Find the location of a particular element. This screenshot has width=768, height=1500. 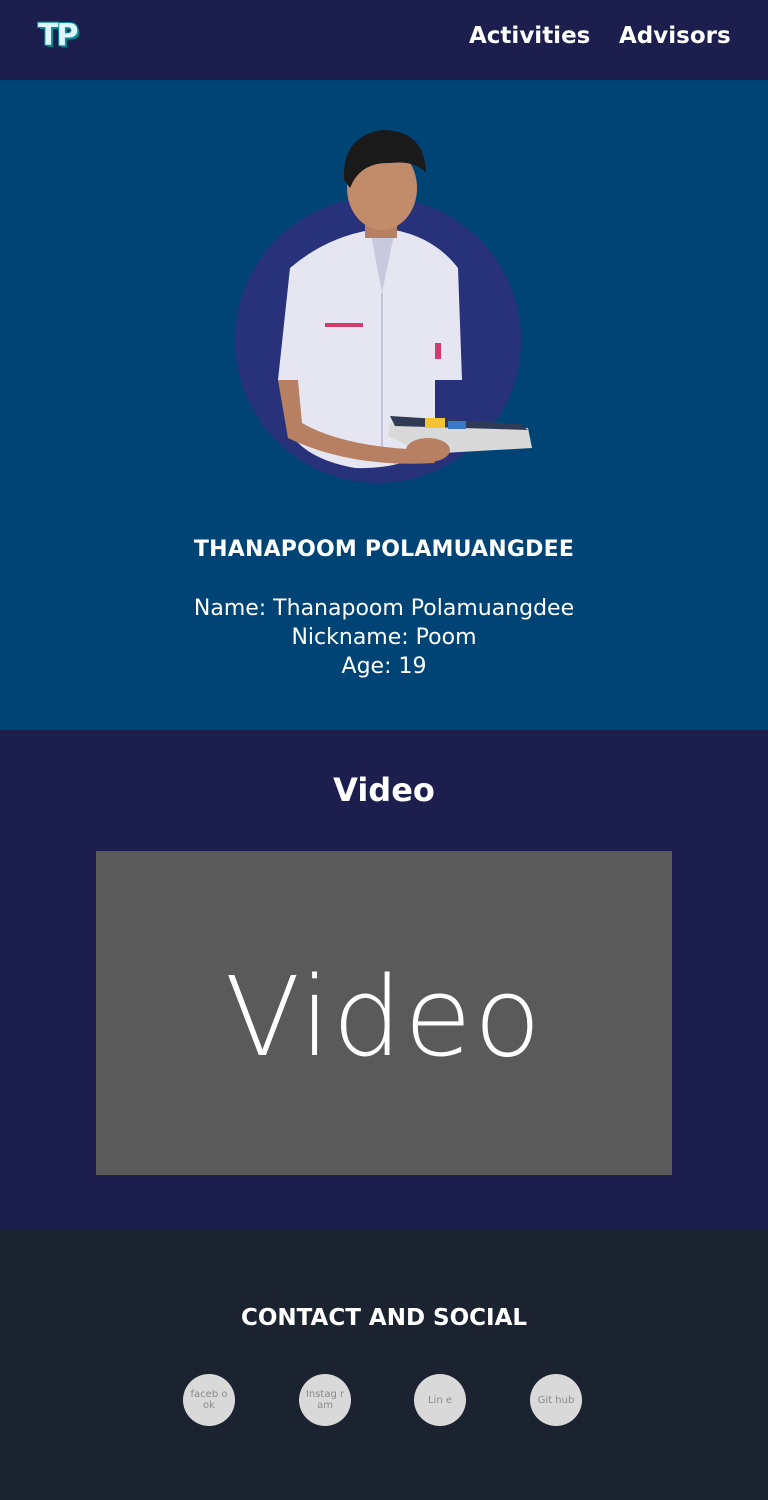

profile-nickname-line: Nickname: Poom is located at coordinates (384, 637).